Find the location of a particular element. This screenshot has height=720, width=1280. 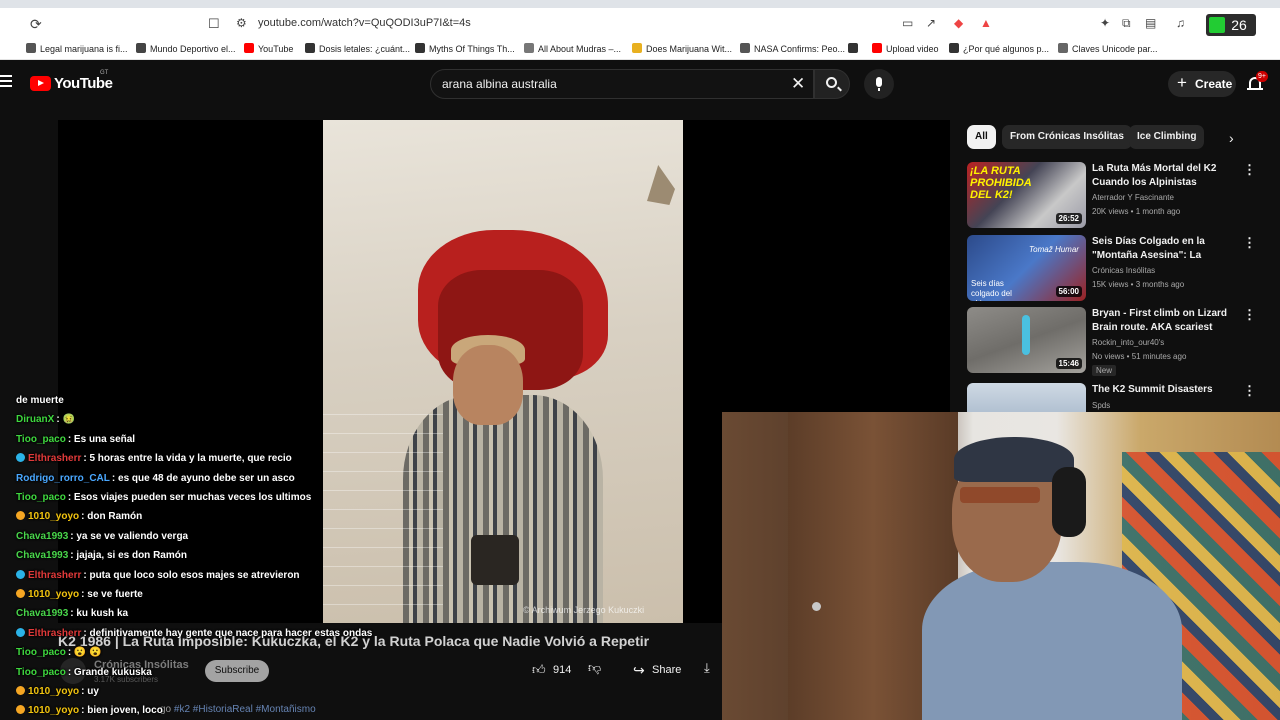

chat-text: : Es una señal is located at coordinates (101, 439).